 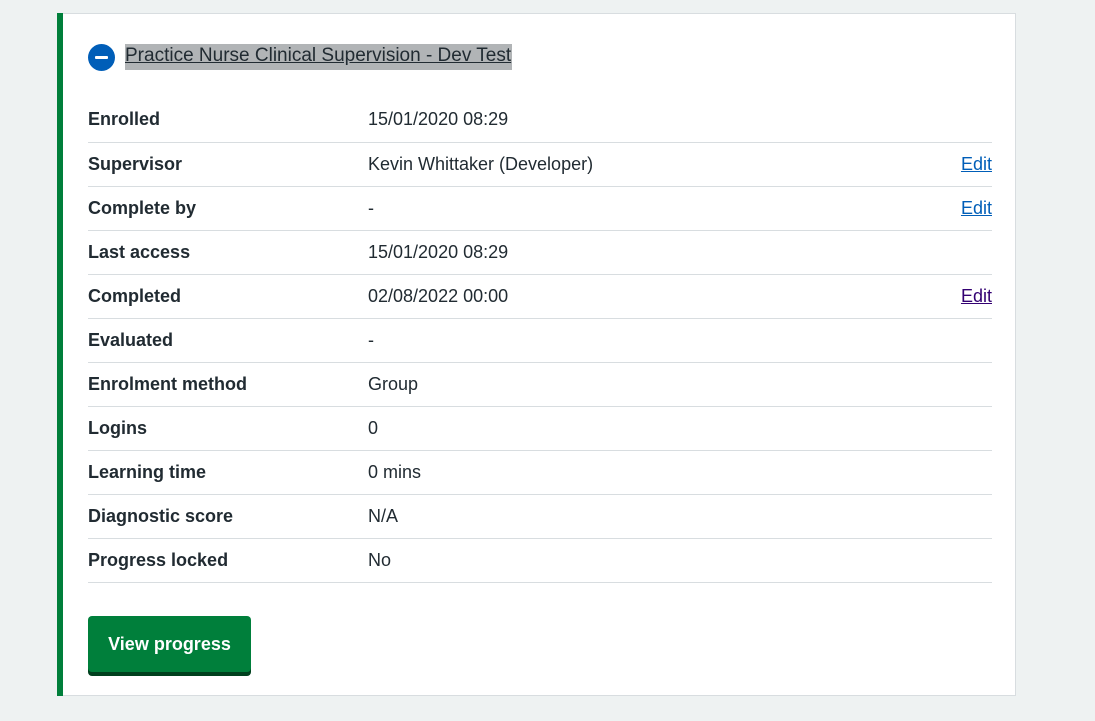 What do you see at coordinates (60, 354) in the screenshot?
I see `card-accent-bar` at bounding box center [60, 354].